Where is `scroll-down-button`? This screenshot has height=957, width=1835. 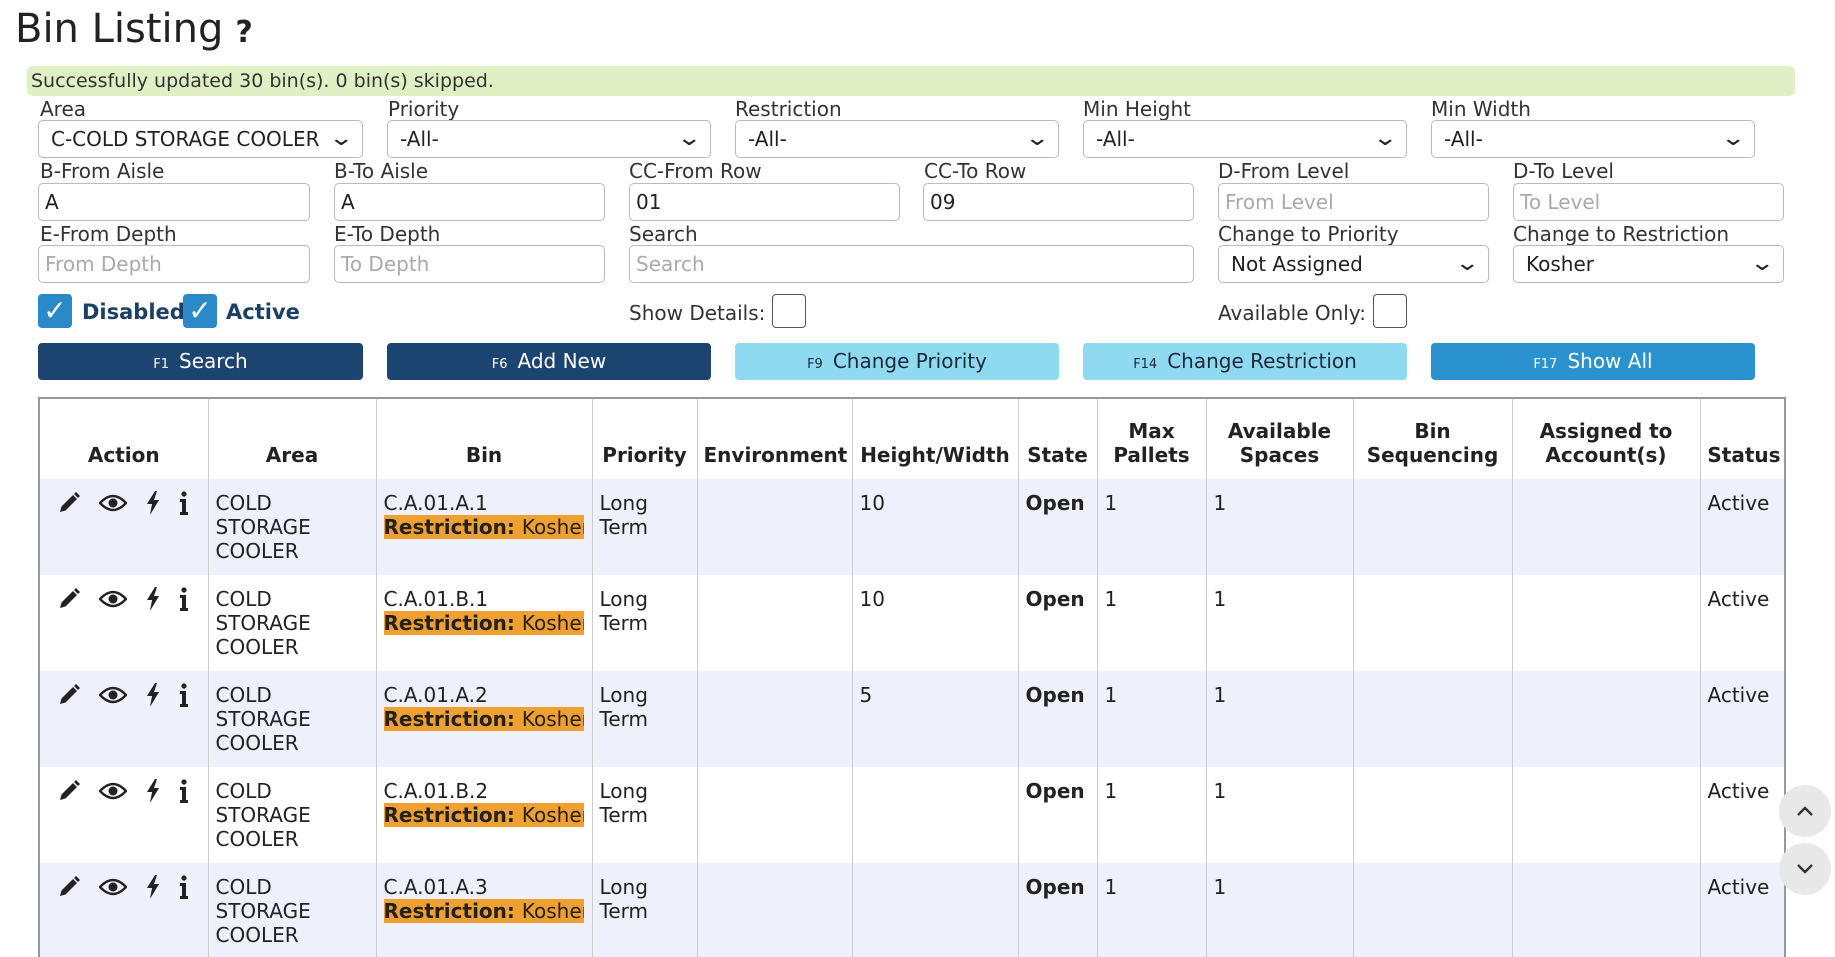
scroll-down-button is located at coordinates (1805, 869).